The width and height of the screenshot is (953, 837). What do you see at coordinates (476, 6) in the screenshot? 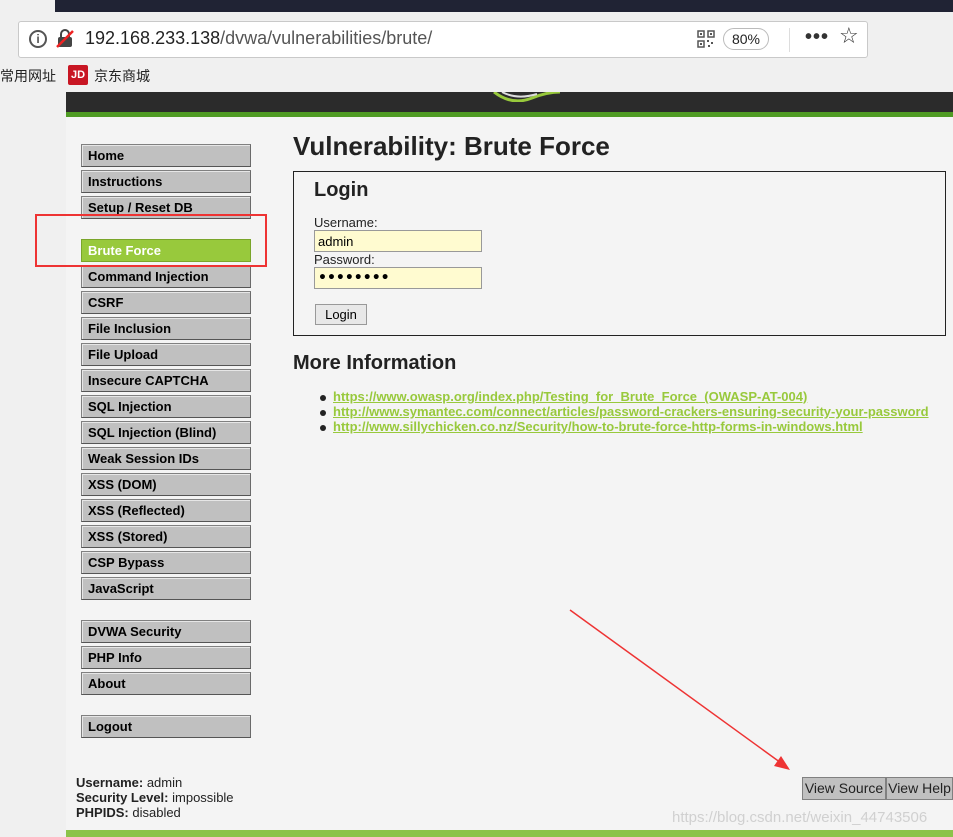
I see `window-top-strip` at bounding box center [476, 6].